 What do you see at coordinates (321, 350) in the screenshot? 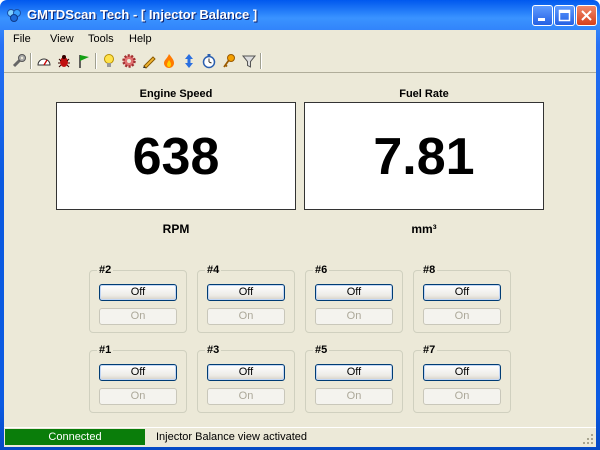
I see `injector-group-title: #5` at bounding box center [321, 350].